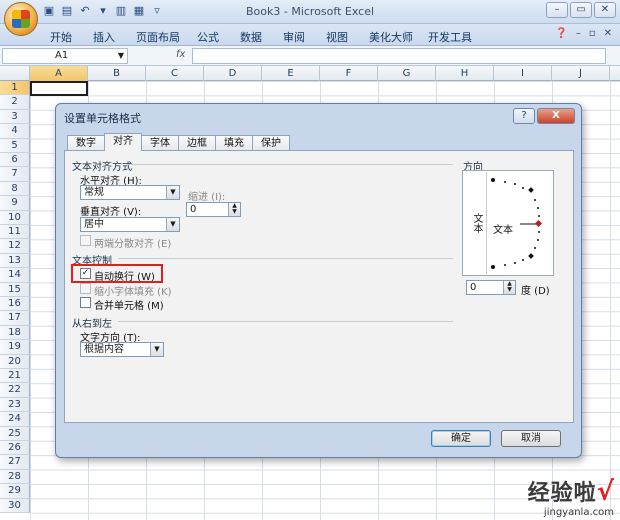 The height and width of the screenshot is (520, 620). What do you see at coordinates (491, 287) in the screenshot?
I see `degrees-spinner: 0 ▲ ▼` at bounding box center [491, 287].